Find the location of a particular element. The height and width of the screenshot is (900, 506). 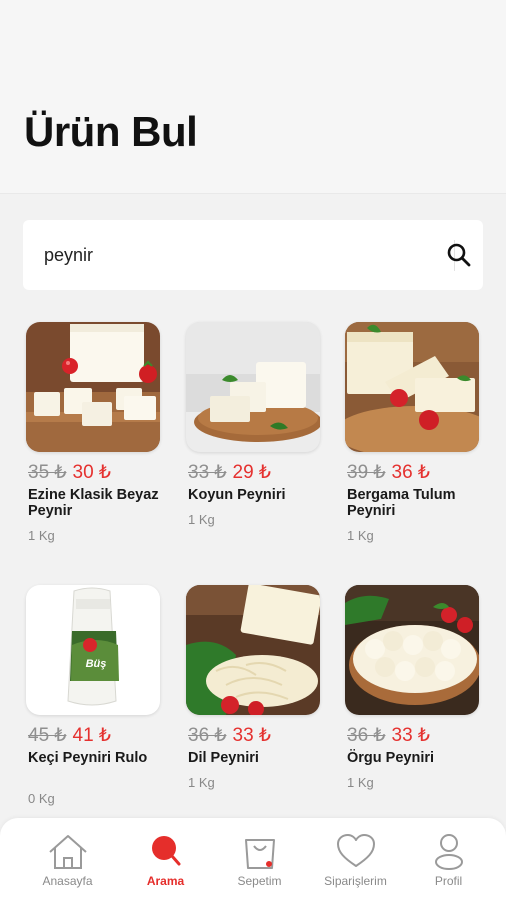

nav-item-cart: Sepetim is located at coordinates (259, 859).